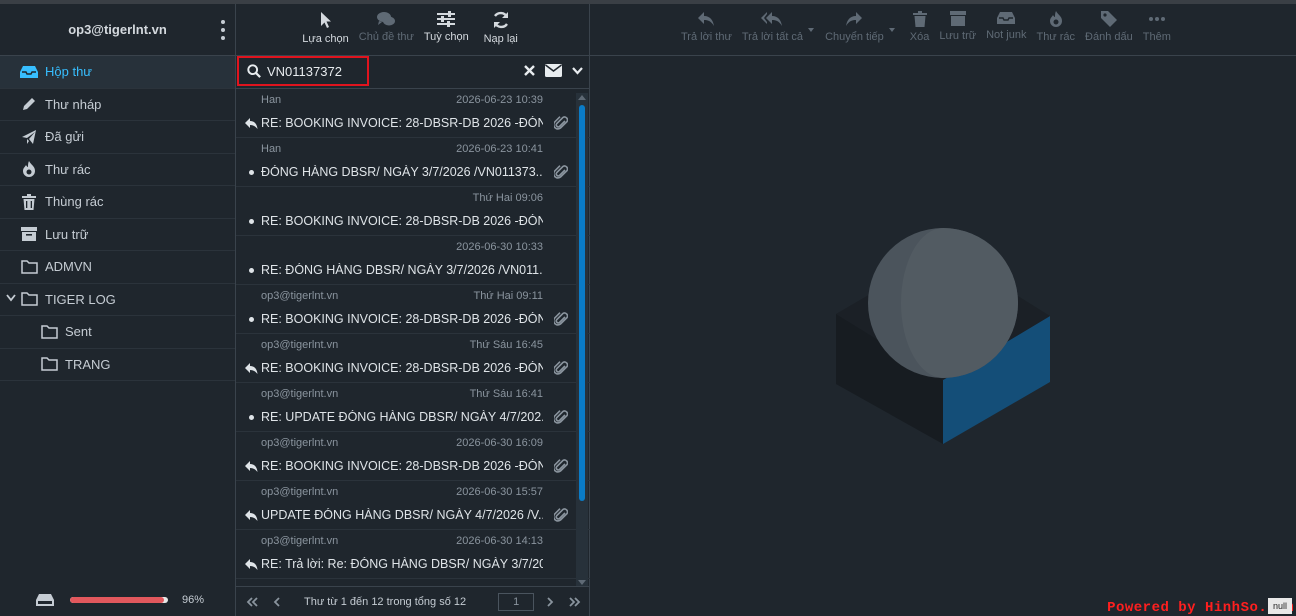  Describe the element at coordinates (958, 36) in the screenshot. I see `archive-label: Lưu trữ` at that location.